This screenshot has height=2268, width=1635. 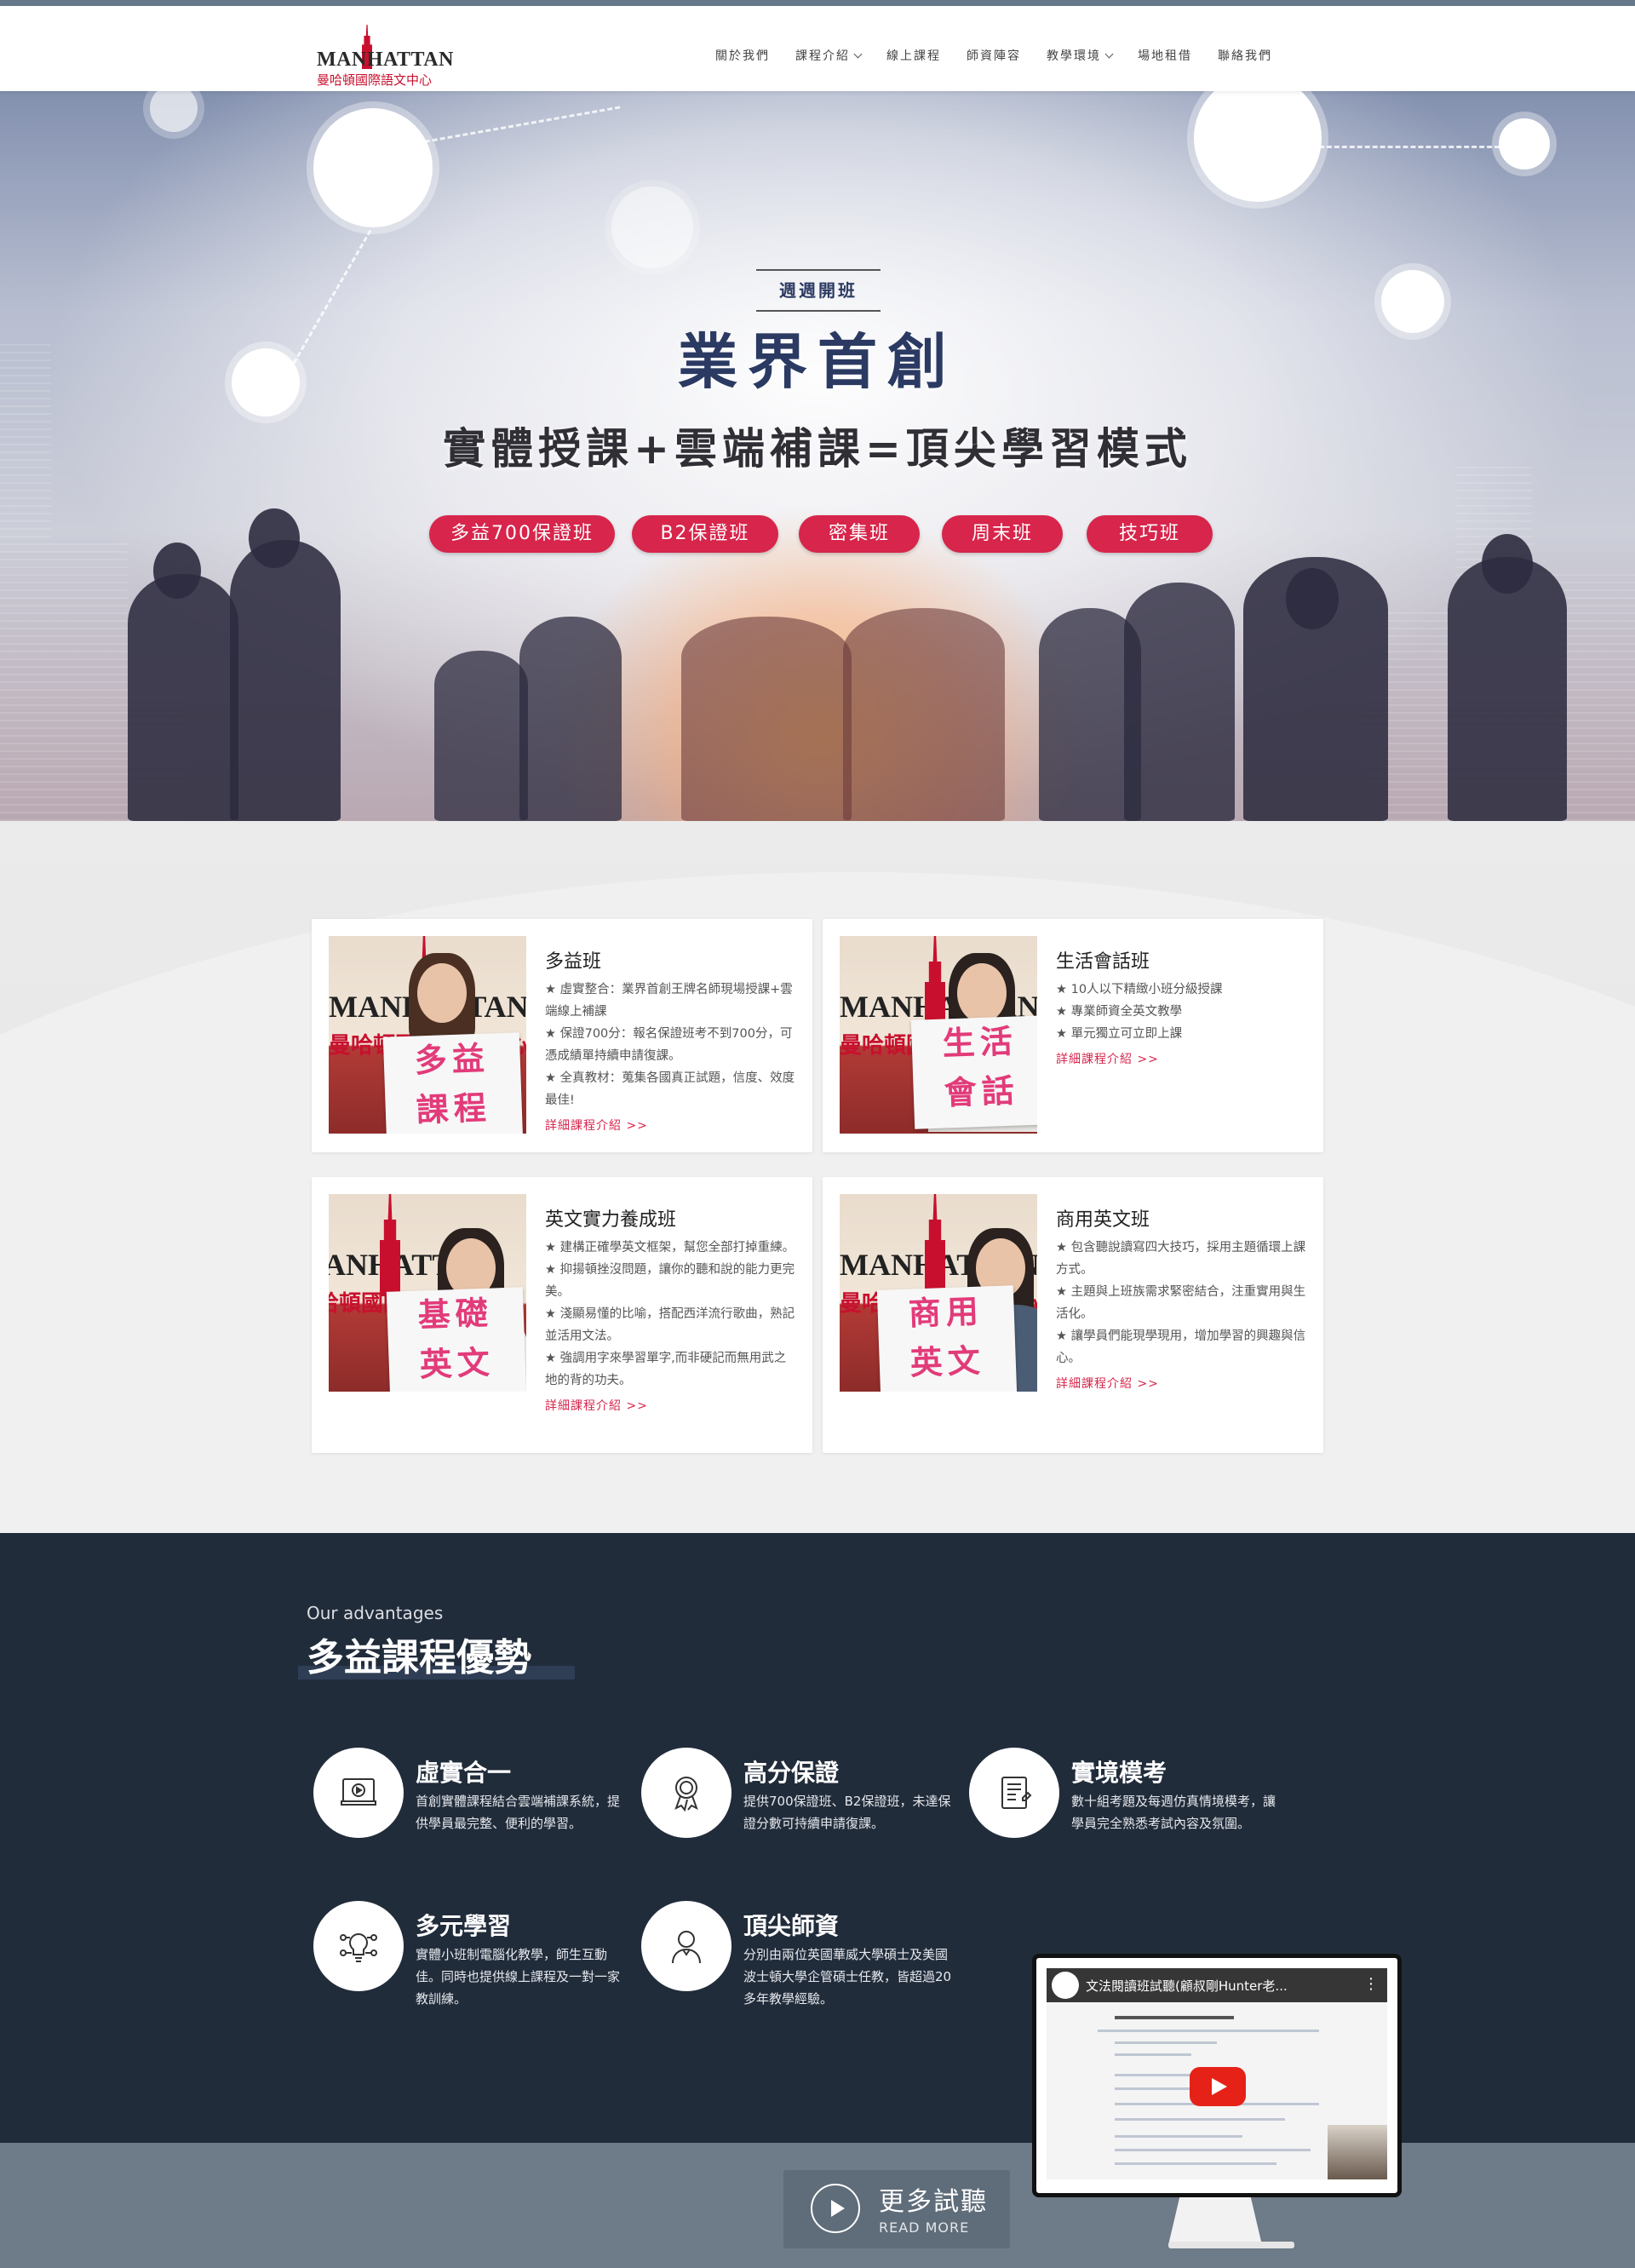 I want to click on advantage-desc: 提供700保證班、B2保證班，未達保證分數可持續申請復課。, so click(x=847, y=1813).